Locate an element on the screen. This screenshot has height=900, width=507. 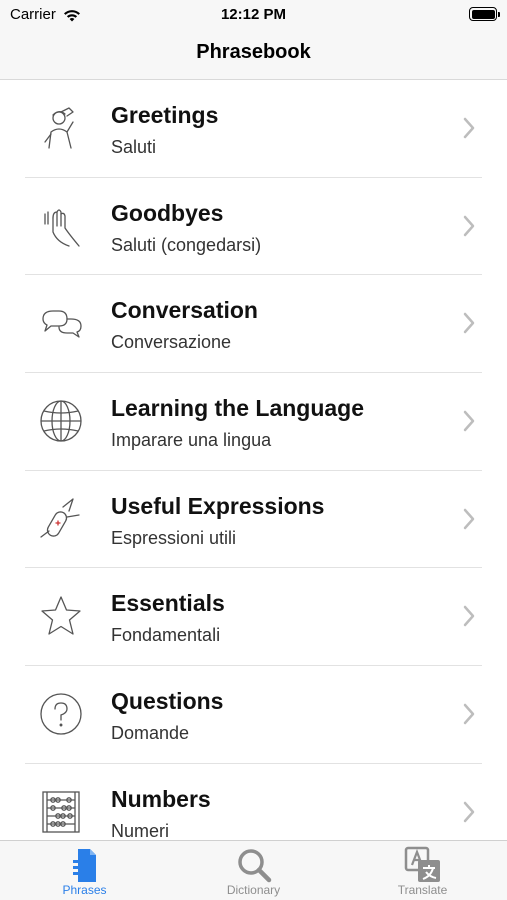
row-subtitle: Conversazione is located at coordinates (171, 342).